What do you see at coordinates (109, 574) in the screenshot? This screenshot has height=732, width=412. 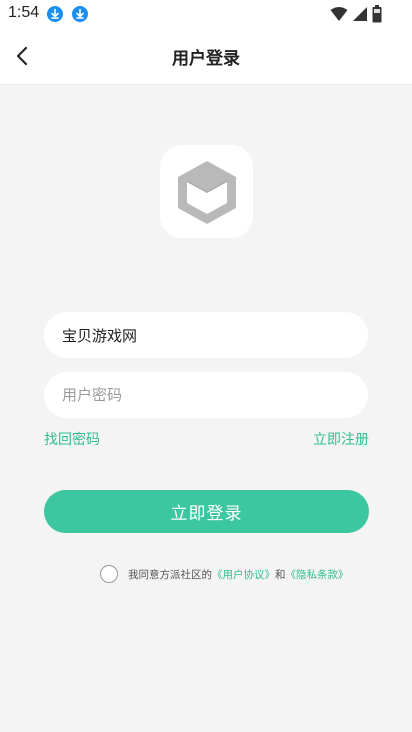 I see `agreement-checkbox` at bounding box center [109, 574].